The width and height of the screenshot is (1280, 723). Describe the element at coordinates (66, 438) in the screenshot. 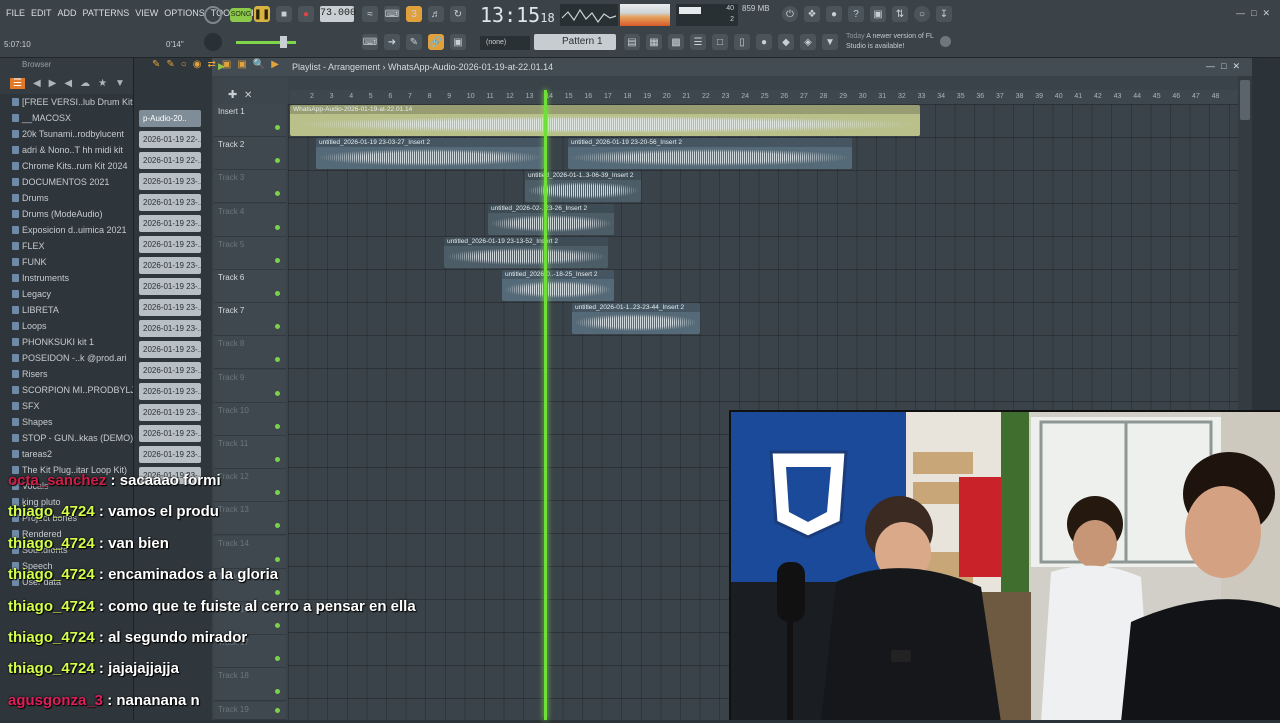

I see `browser-folder-item: STOP - GUN..kkas (DEMO)` at that location.